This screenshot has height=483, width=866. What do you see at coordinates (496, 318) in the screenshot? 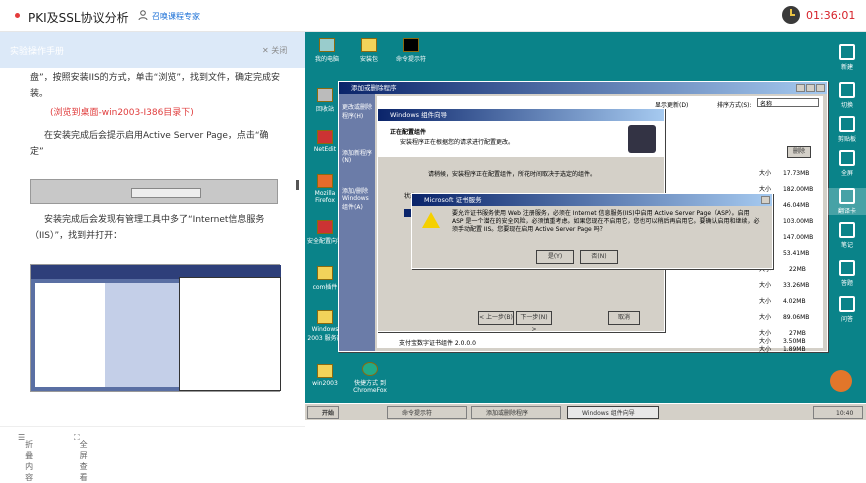
I see `back-button: < 上一步(B)` at bounding box center [496, 318].